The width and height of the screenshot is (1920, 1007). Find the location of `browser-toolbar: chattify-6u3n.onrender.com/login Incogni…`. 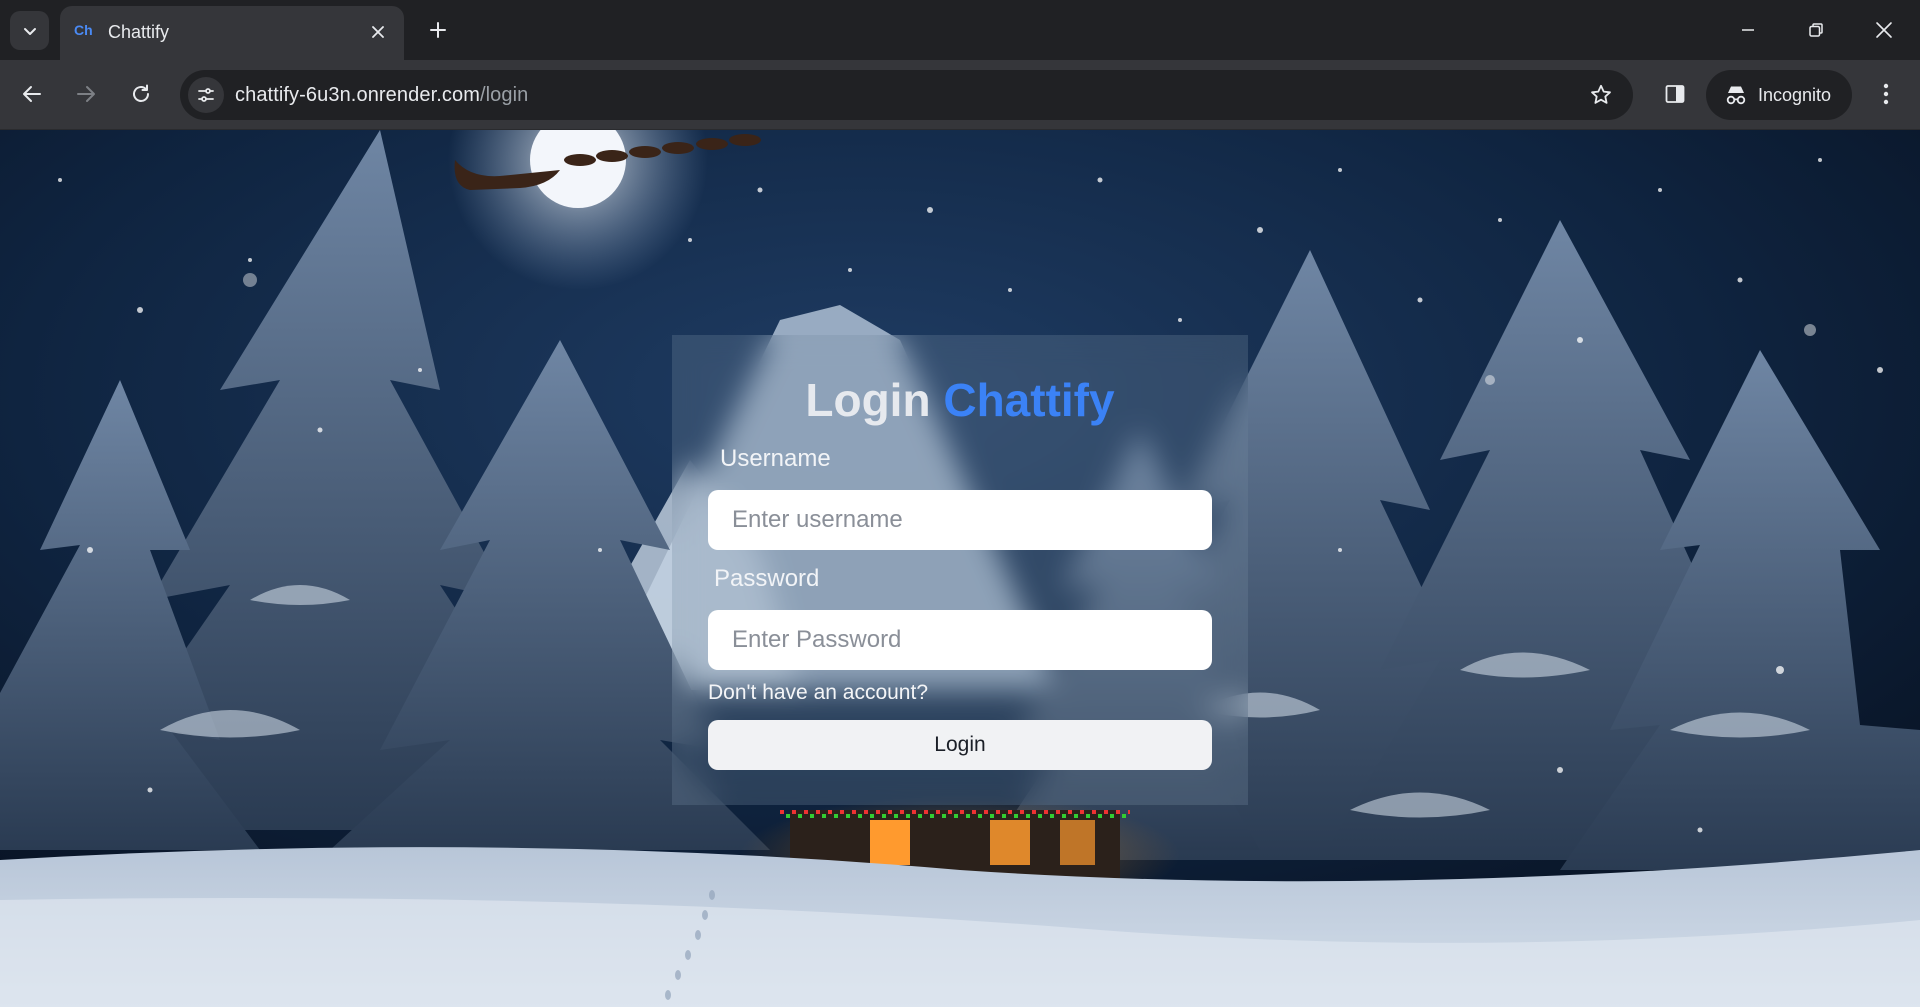

browser-toolbar: chattify-6u3n.onrender.com/login Incogni… is located at coordinates (960, 95).